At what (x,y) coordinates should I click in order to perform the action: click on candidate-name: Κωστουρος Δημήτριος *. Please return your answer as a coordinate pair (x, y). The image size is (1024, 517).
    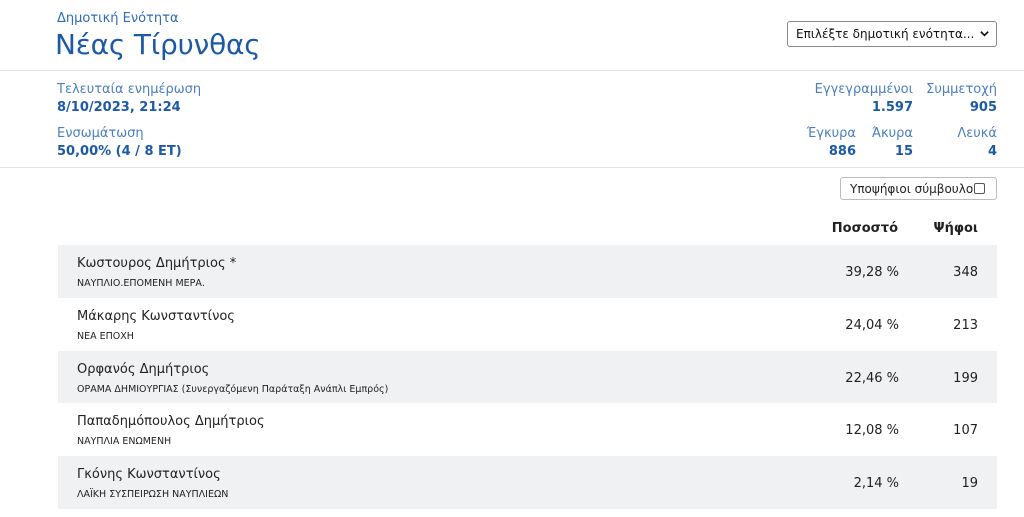
    Looking at the image, I should click on (157, 263).